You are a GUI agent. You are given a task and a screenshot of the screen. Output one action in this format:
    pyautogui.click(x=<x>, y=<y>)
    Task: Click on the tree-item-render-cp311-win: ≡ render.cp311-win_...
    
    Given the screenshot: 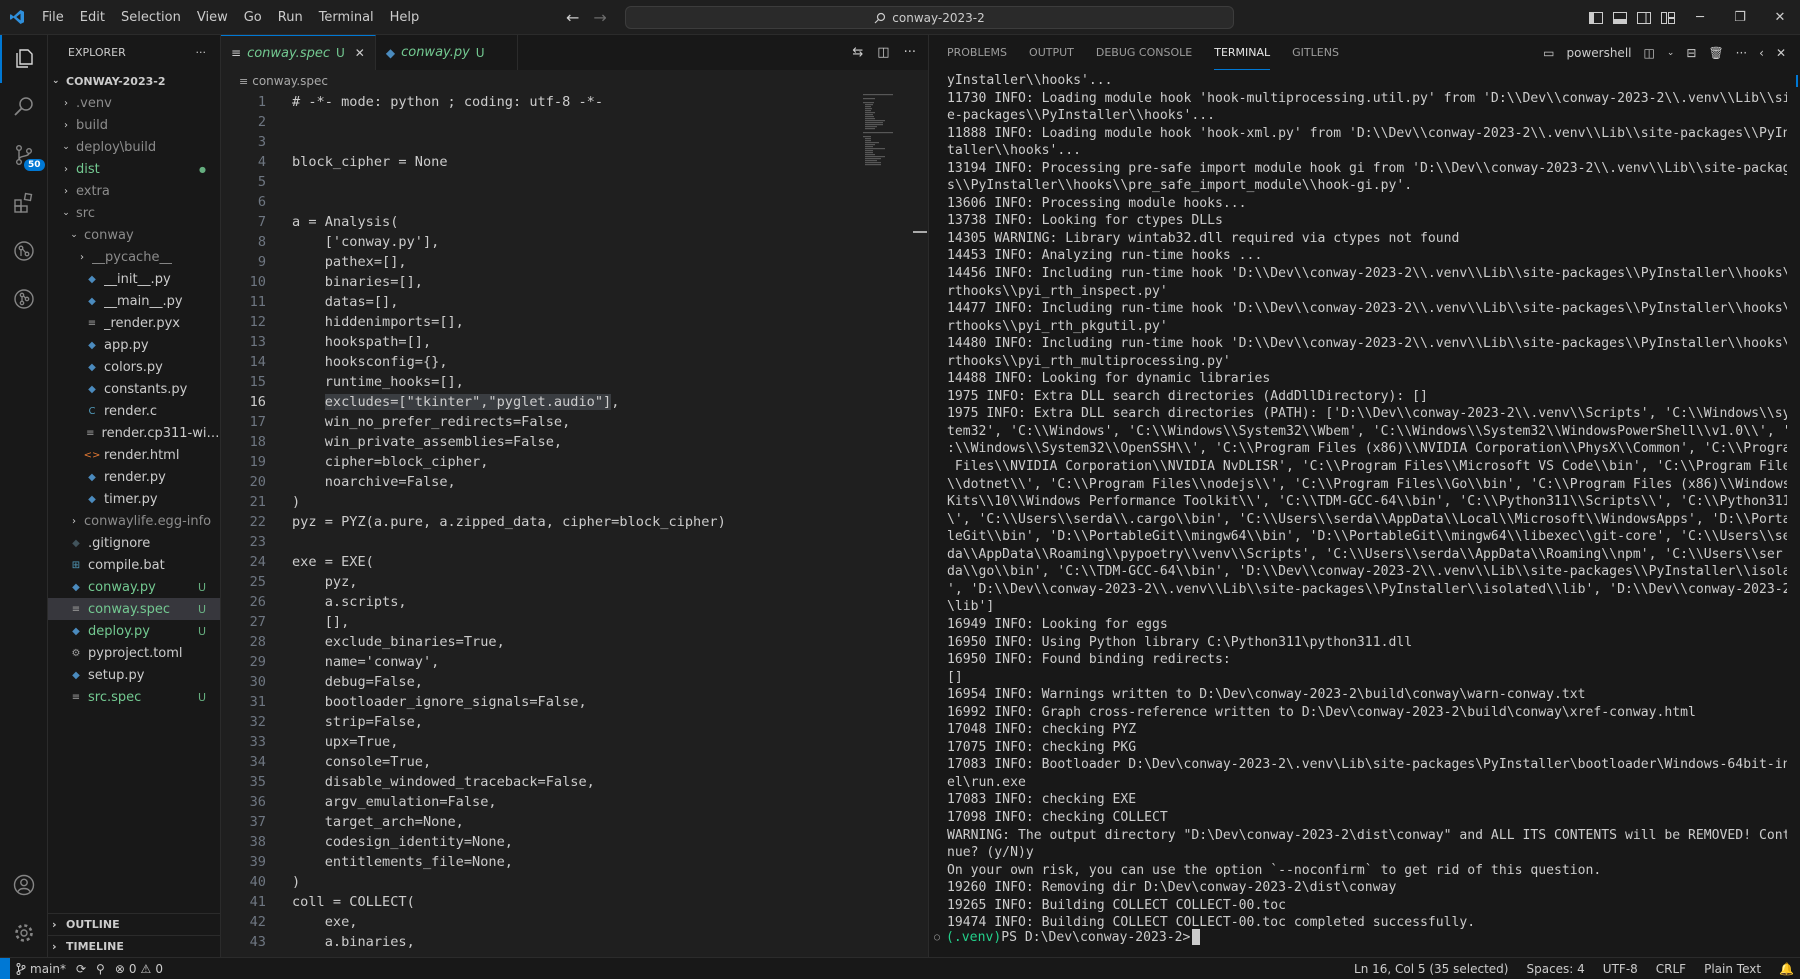 What is the action you would take?
    pyautogui.click(x=134, y=433)
    